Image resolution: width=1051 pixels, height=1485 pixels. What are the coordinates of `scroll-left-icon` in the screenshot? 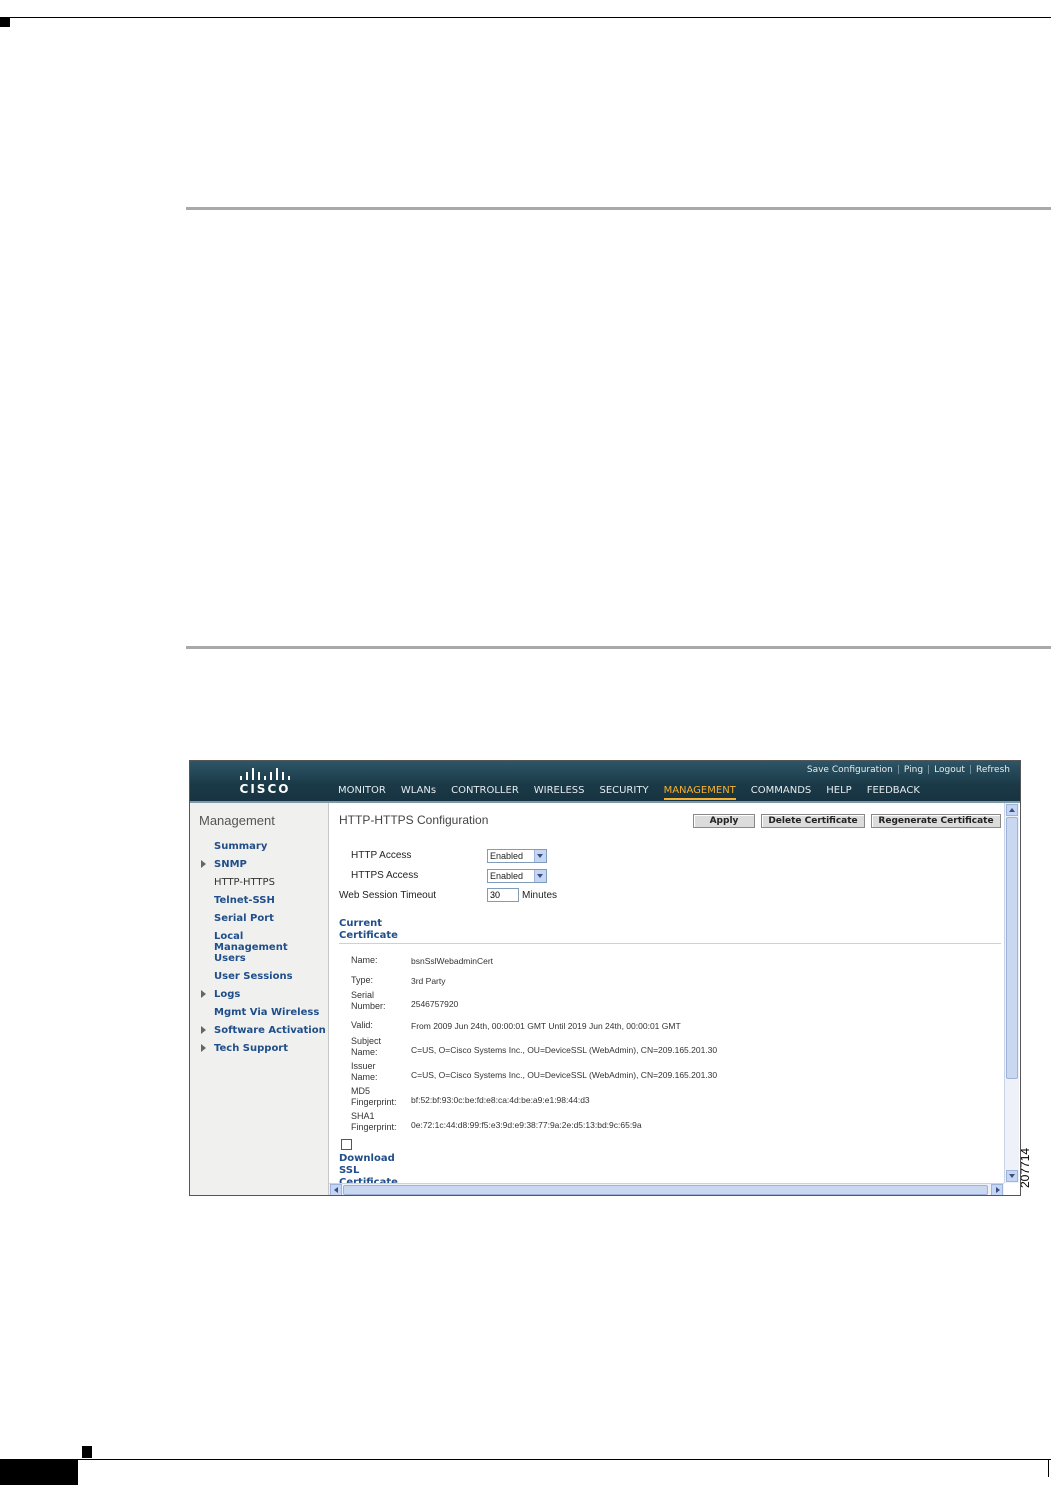 It's located at (336, 1189).